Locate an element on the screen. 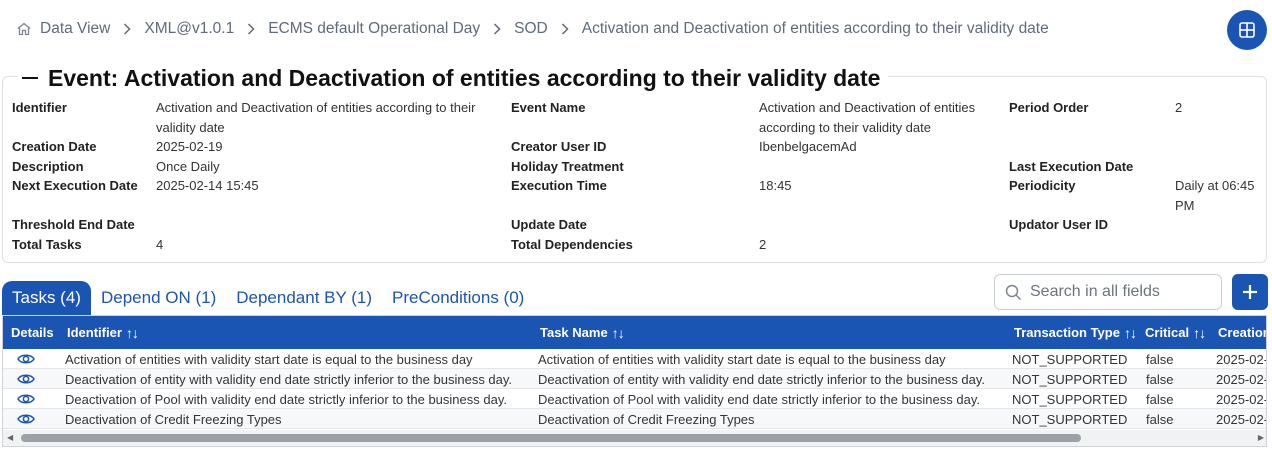 The height and width of the screenshot is (456, 1272). cell-task-name: Deactivation of Credit Freezing Types is located at coordinates (646, 419).